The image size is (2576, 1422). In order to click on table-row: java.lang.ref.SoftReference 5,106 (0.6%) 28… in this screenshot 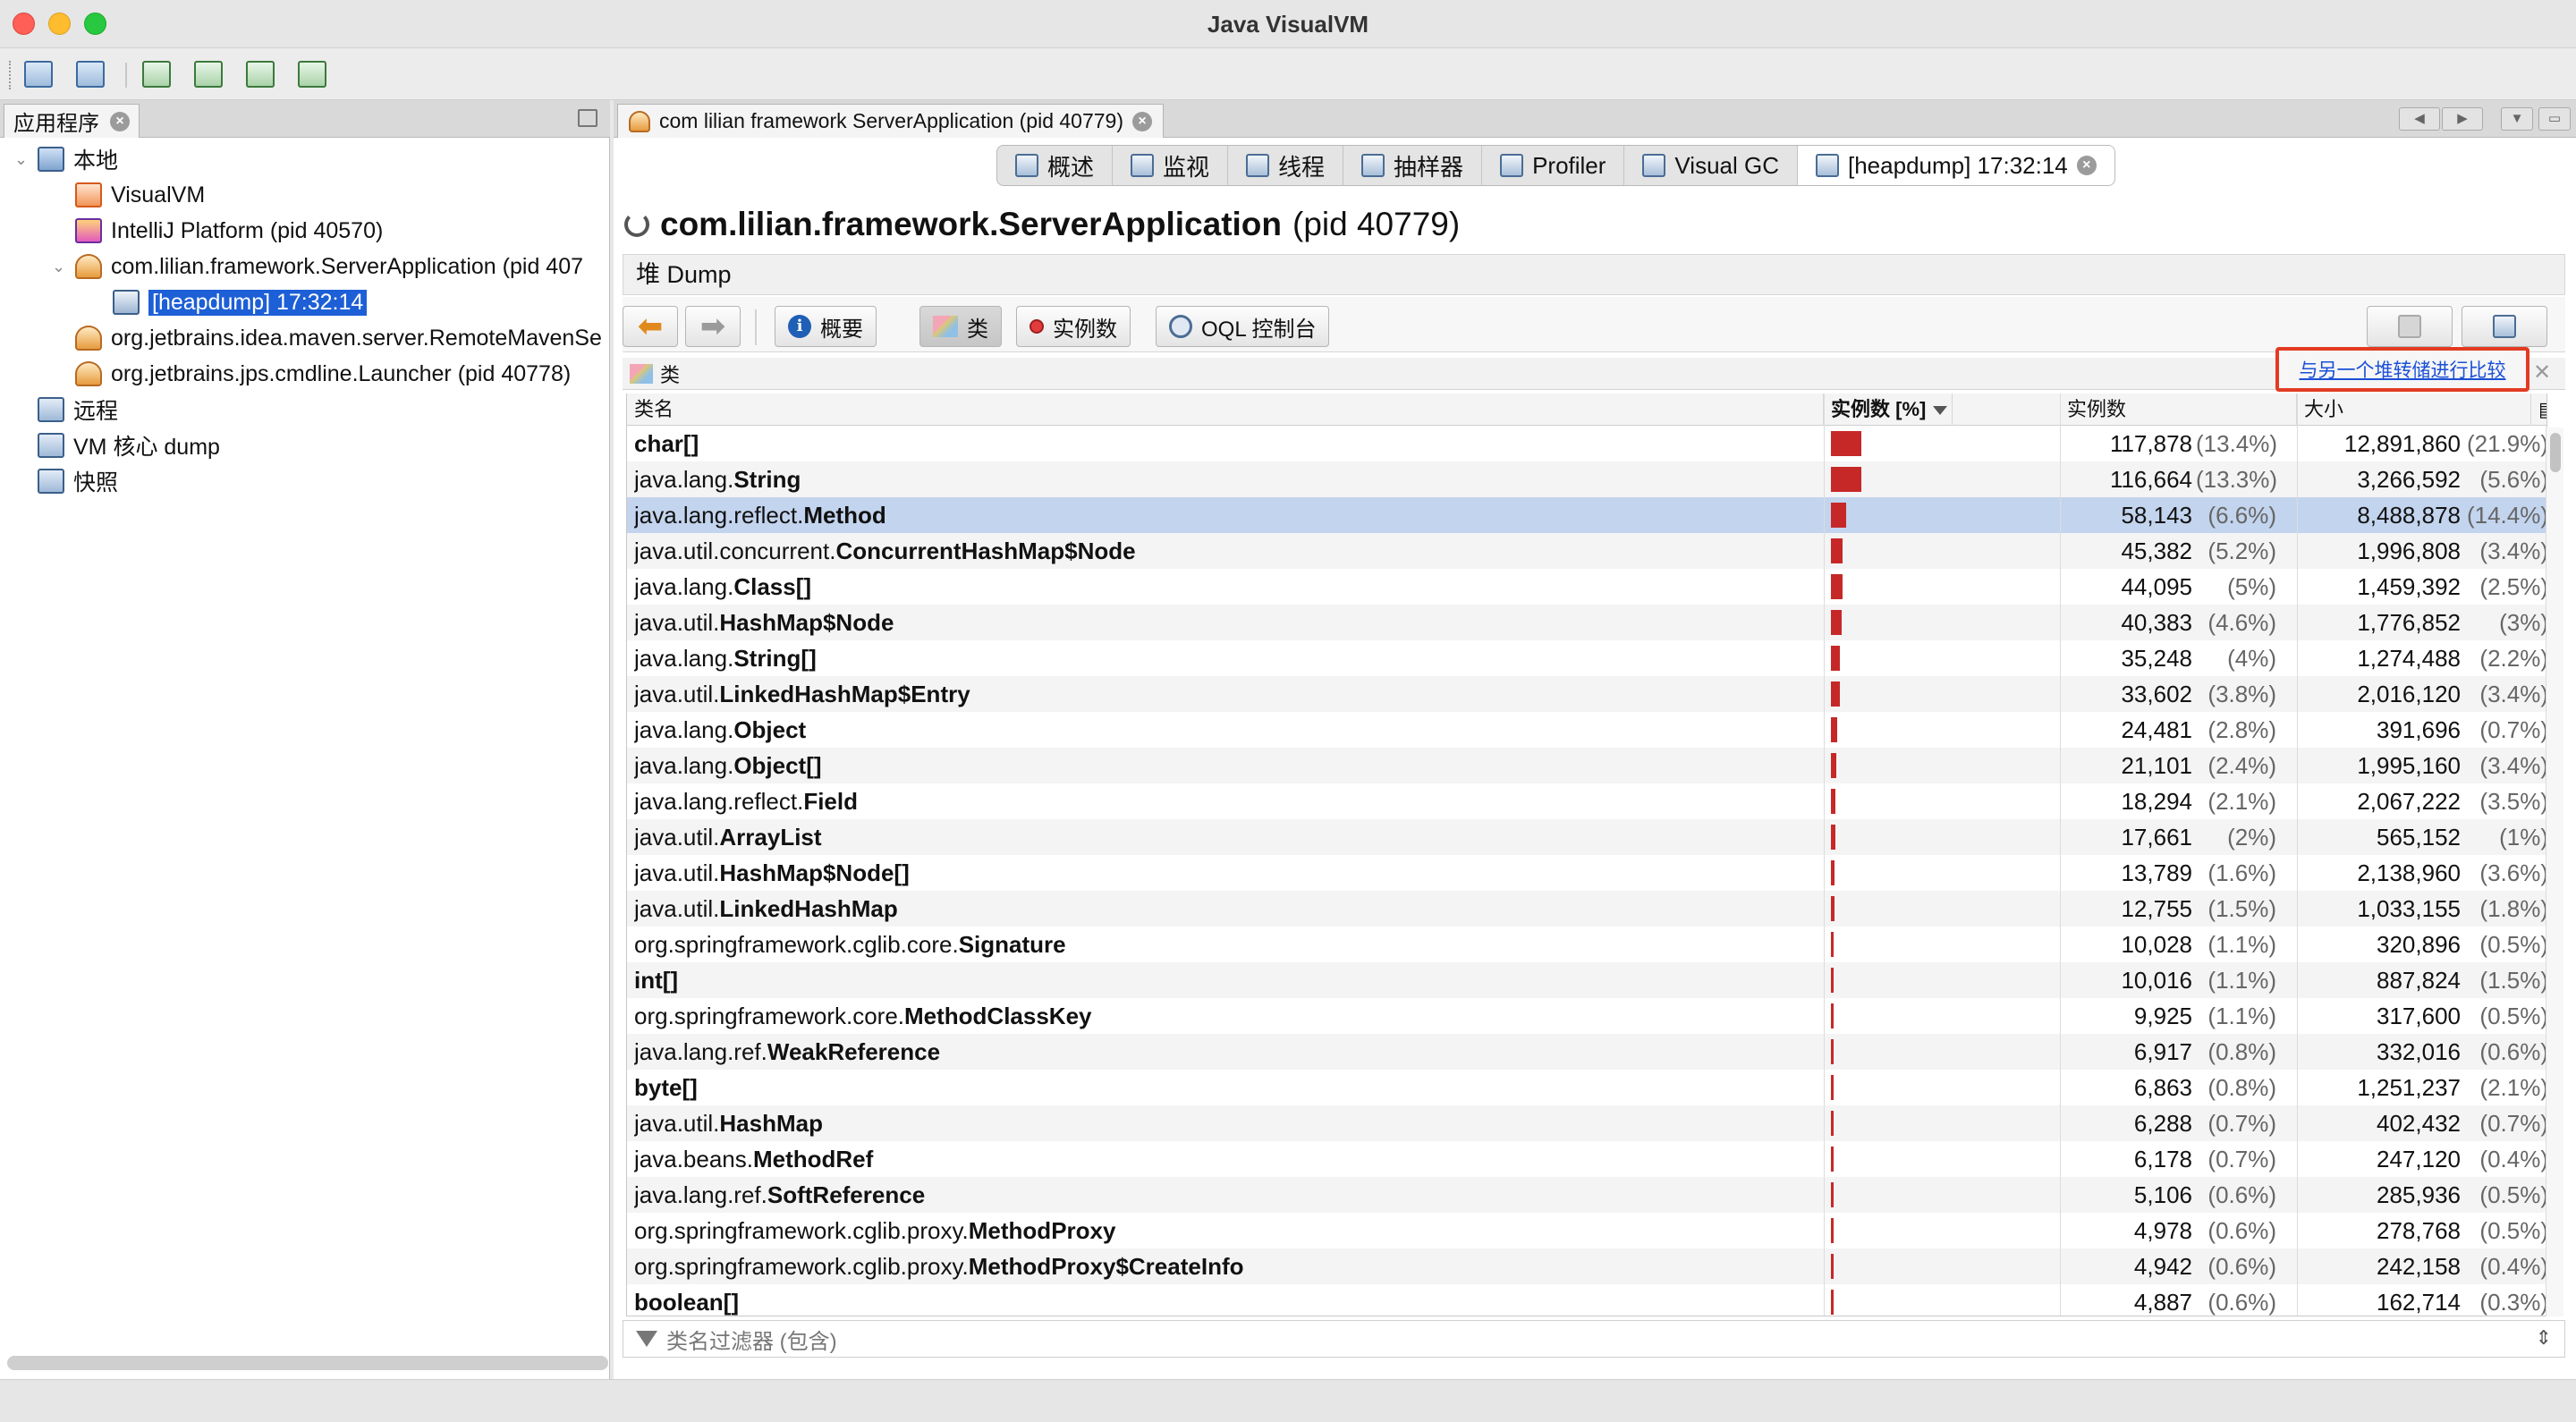, I will do `click(1586, 1195)`.